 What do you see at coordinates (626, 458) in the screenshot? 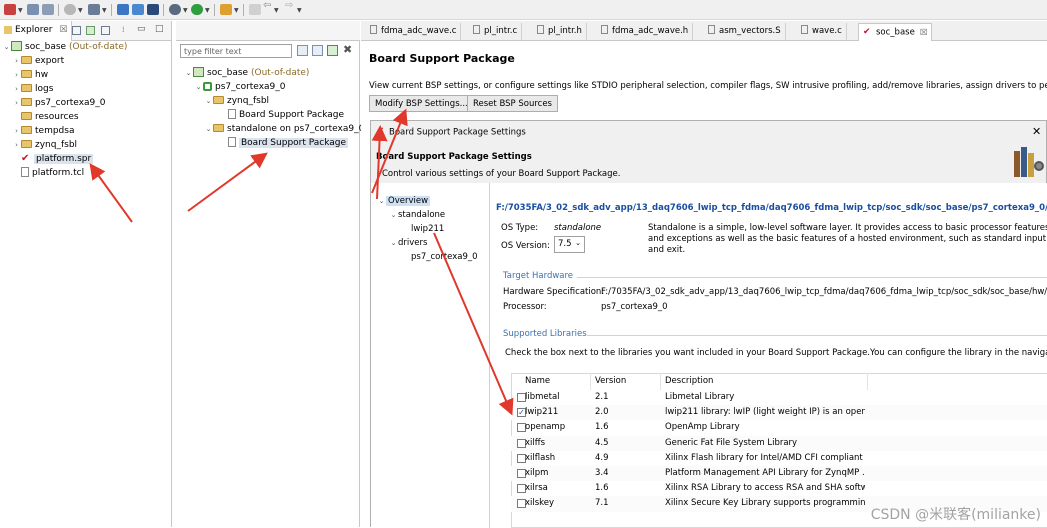
I see `library-version: 4.9` at bounding box center [626, 458].